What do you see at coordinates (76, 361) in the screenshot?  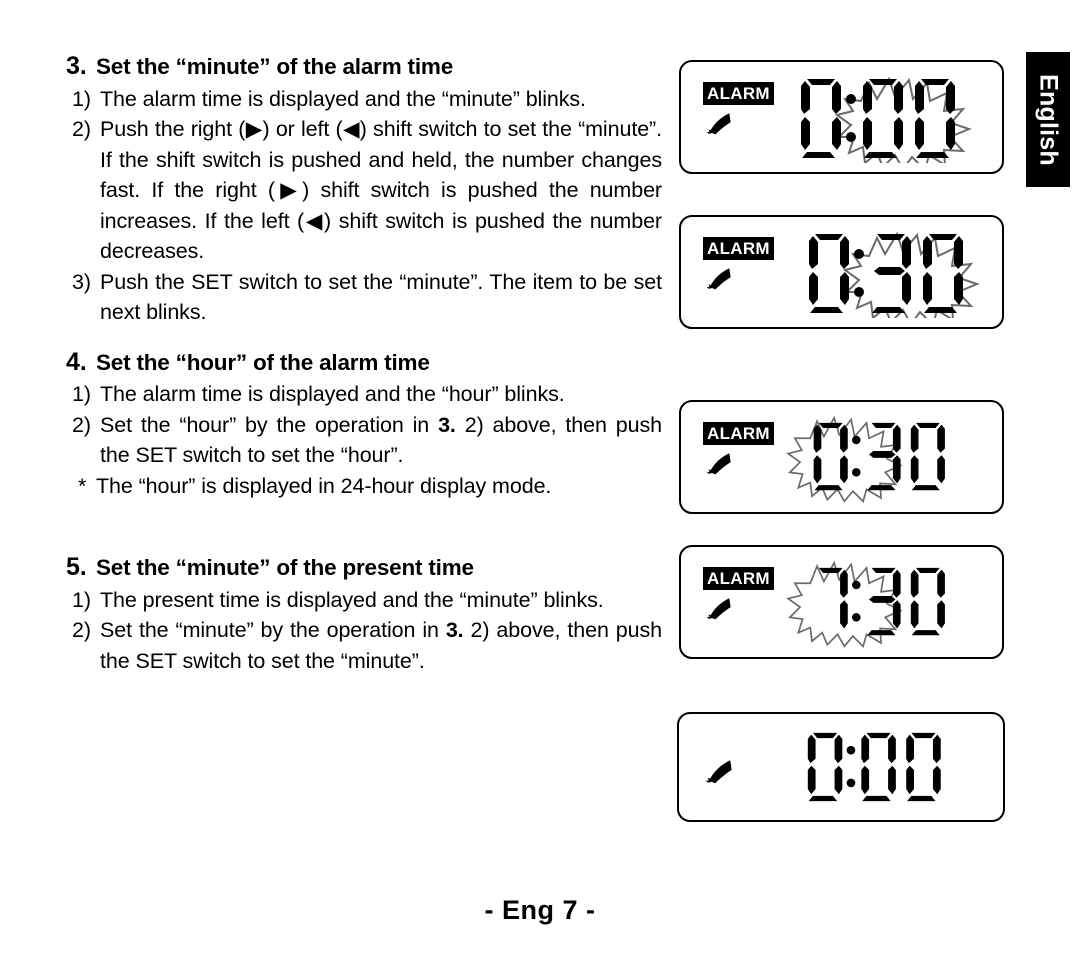 I see `section-4-number: 4.` at bounding box center [76, 361].